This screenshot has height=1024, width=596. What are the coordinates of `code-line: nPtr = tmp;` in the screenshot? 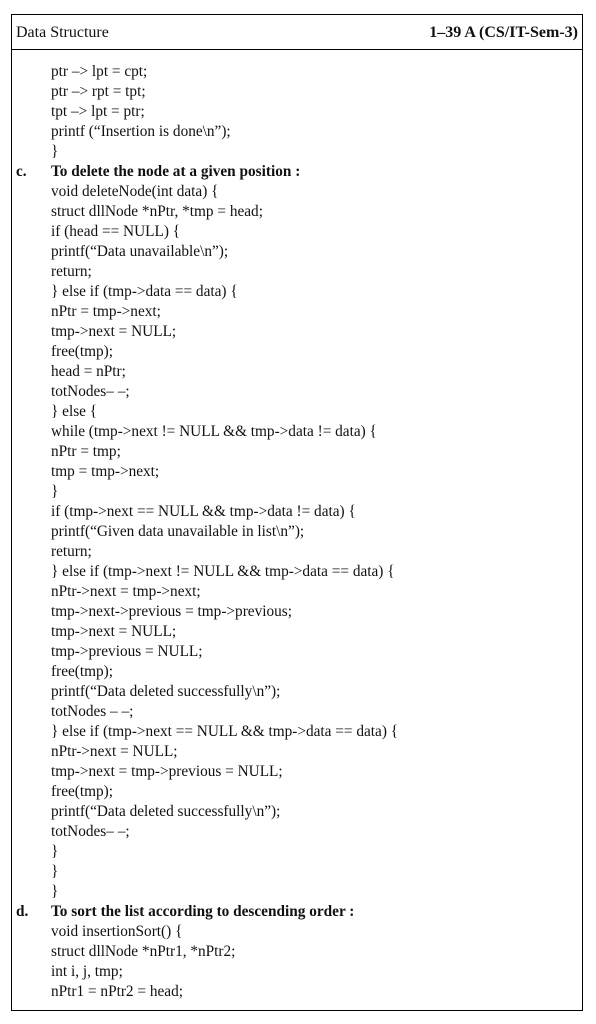 It's located at (297, 452).